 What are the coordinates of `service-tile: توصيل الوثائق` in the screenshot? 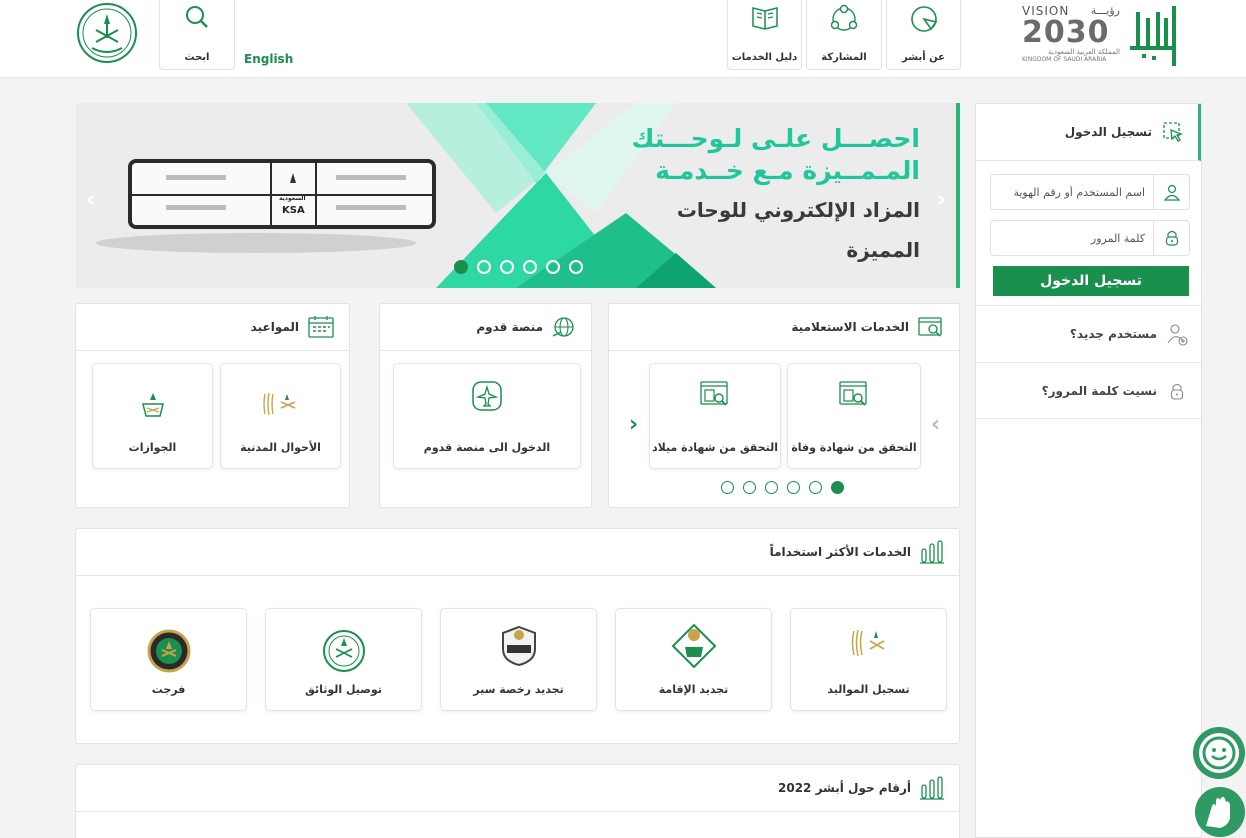 It's located at (343, 659).